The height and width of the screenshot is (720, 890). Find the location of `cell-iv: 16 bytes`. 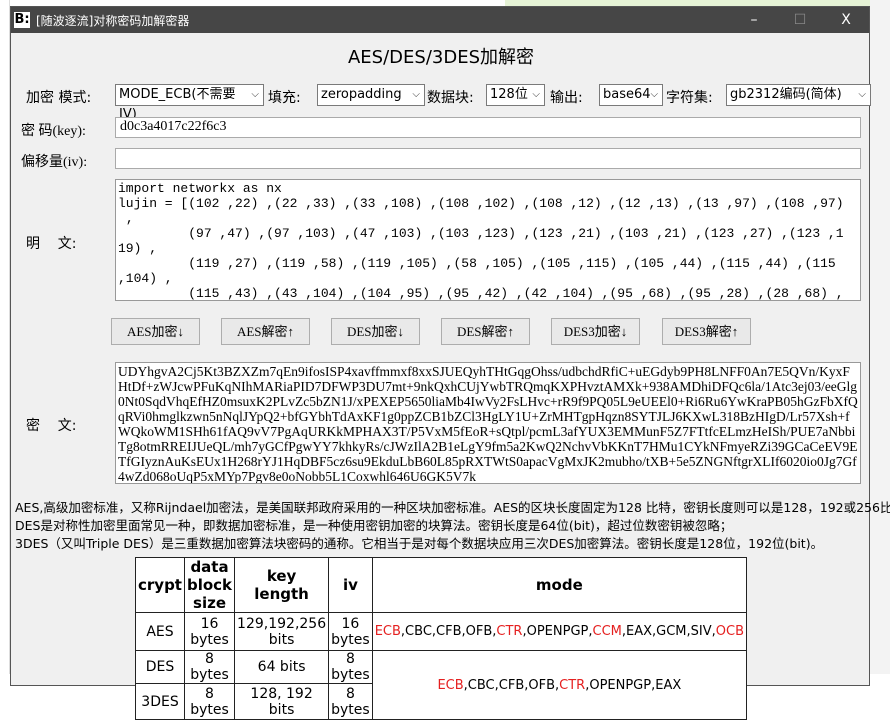

cell-iv: 16 bytes is located at coordinates (350, 631).